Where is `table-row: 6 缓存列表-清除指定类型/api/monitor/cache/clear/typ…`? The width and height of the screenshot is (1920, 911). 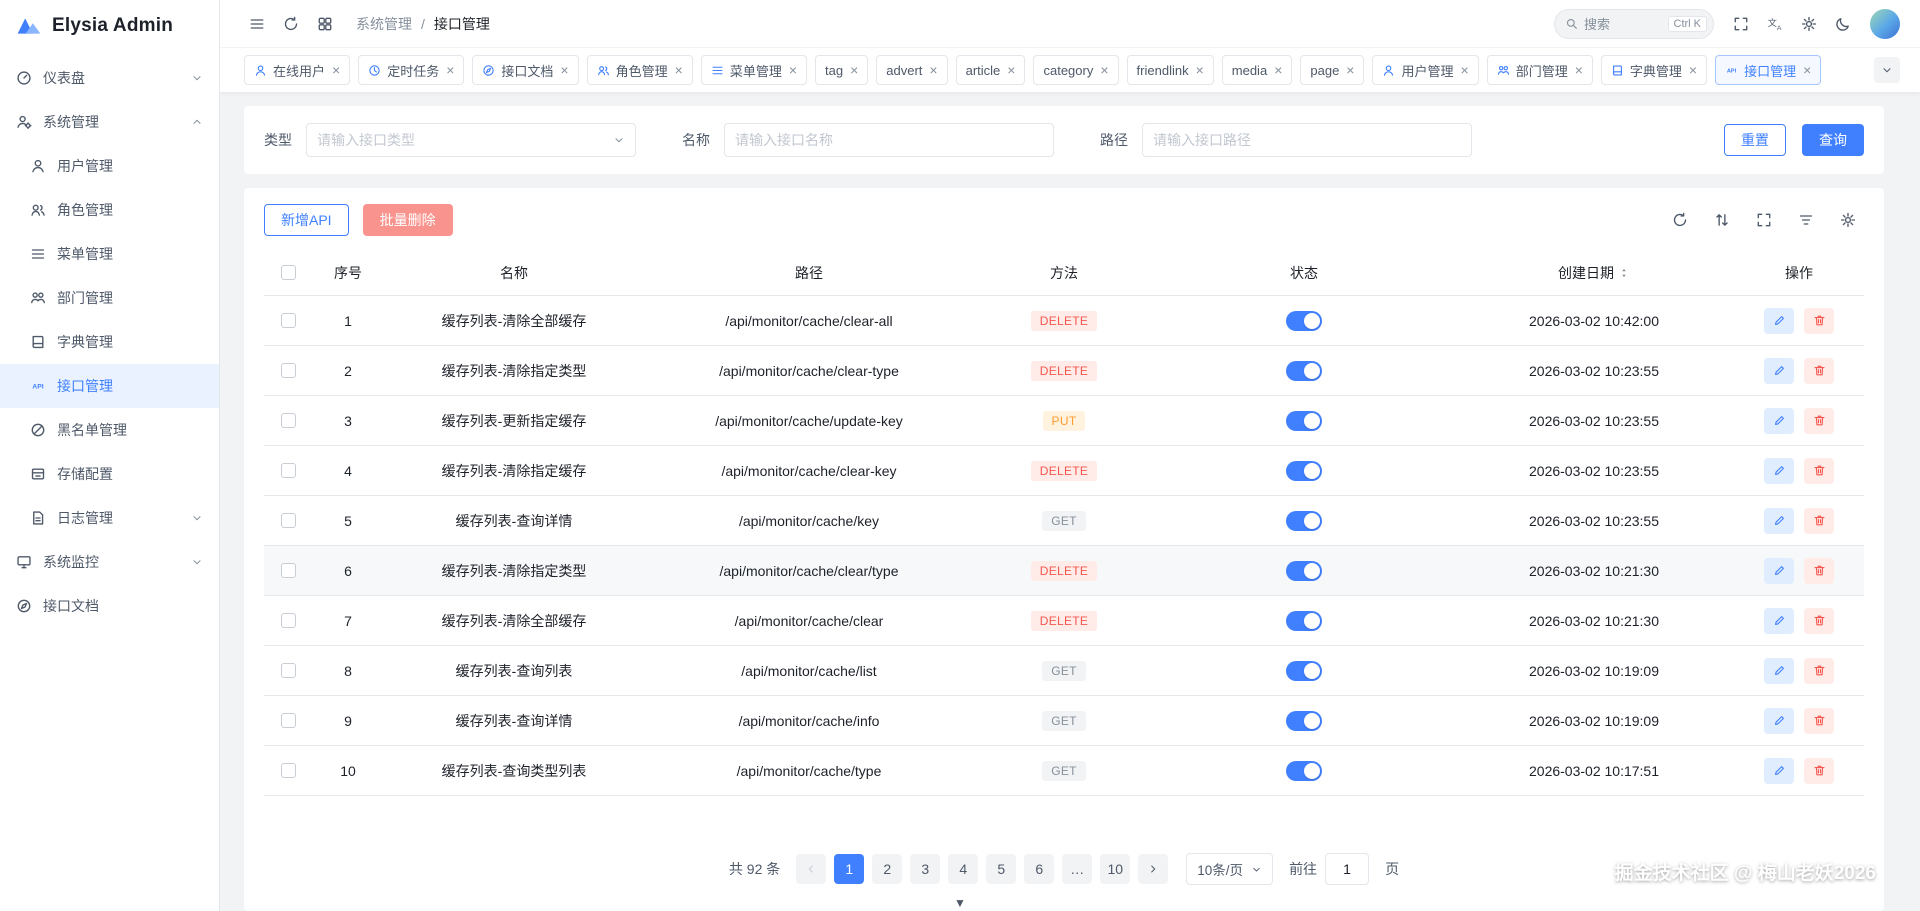 table-row: 6 缓存列表-清除指定类型/api/monitor/cache/clear/typ… is located at coordinates (1064, 571).